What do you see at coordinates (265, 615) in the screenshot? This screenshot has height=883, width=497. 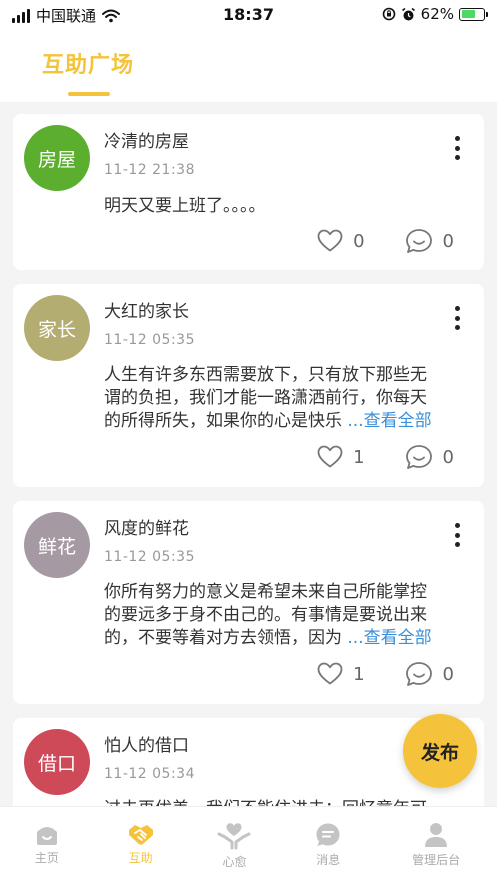 I see `post-content-line: 的要远多于身不由己的。有事情是要说出来` at bounding box center [265, 615].